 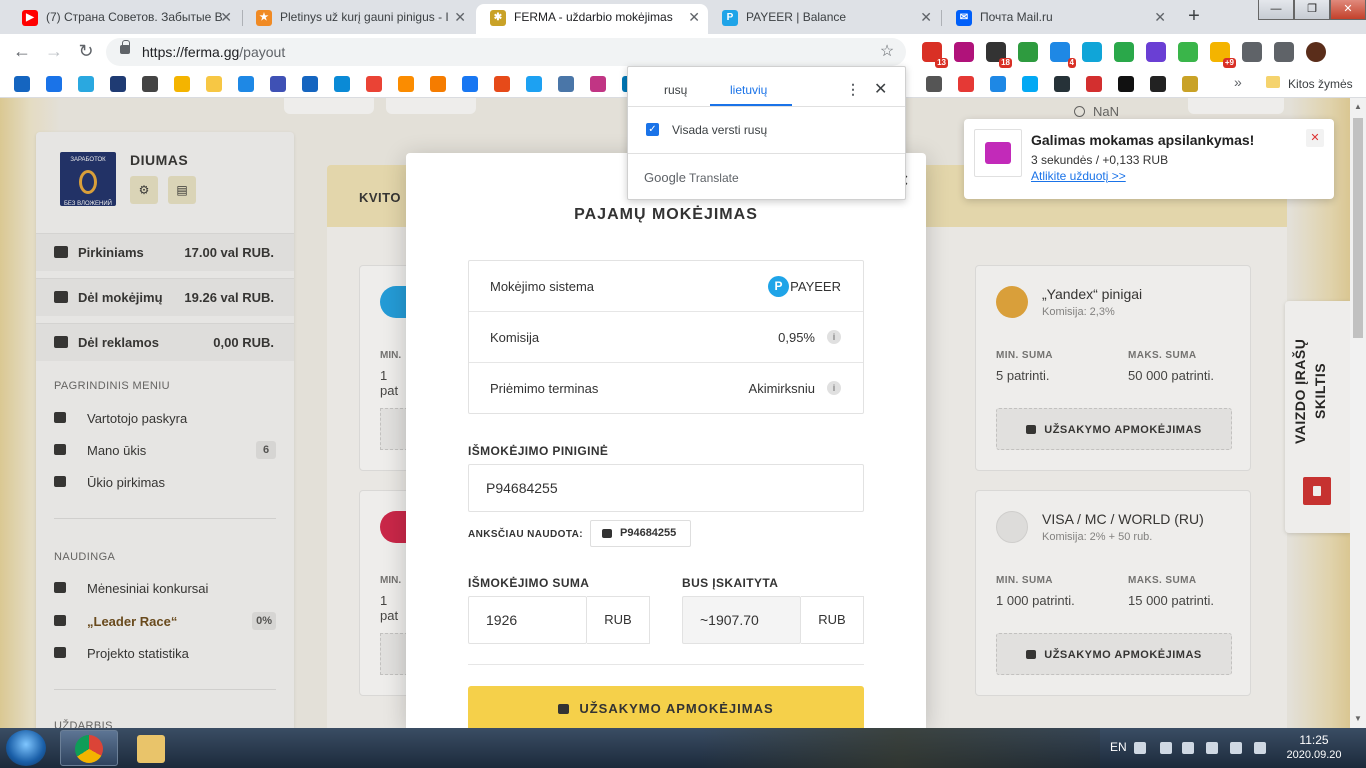 I want to click on wallet-input: P94684255, so click(x=666, y=488).